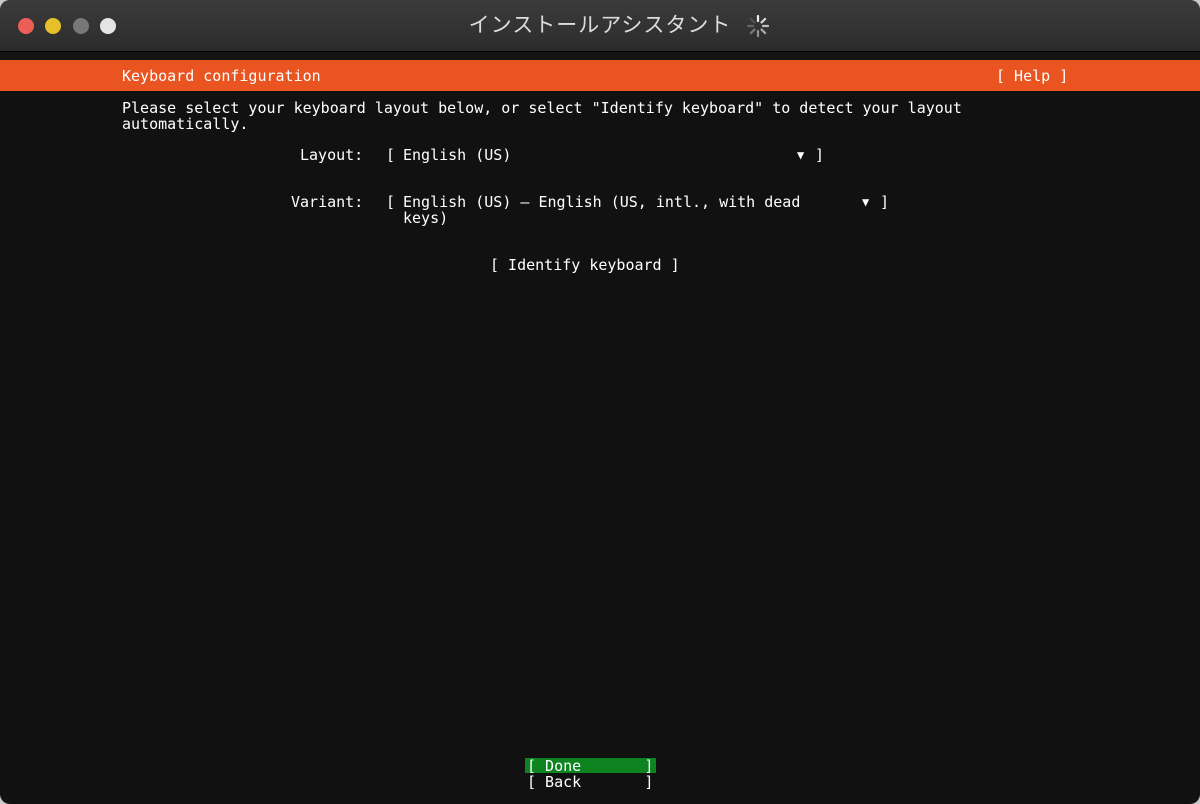  What do you see at coordinates (457, 155) in the screenshot?
I see `layout-value: English (US)` at bounding box center [457, 155].